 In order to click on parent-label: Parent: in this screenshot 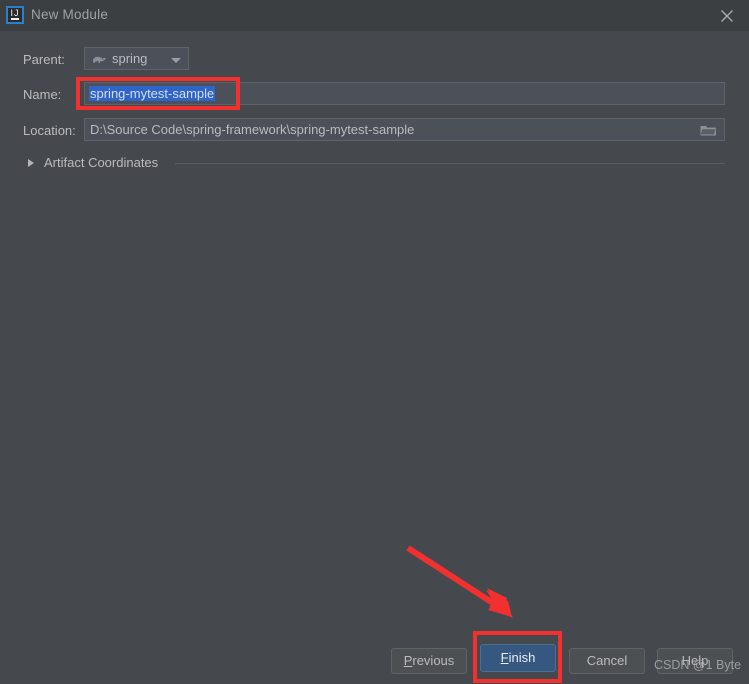, I will do `click(44, 59)`.